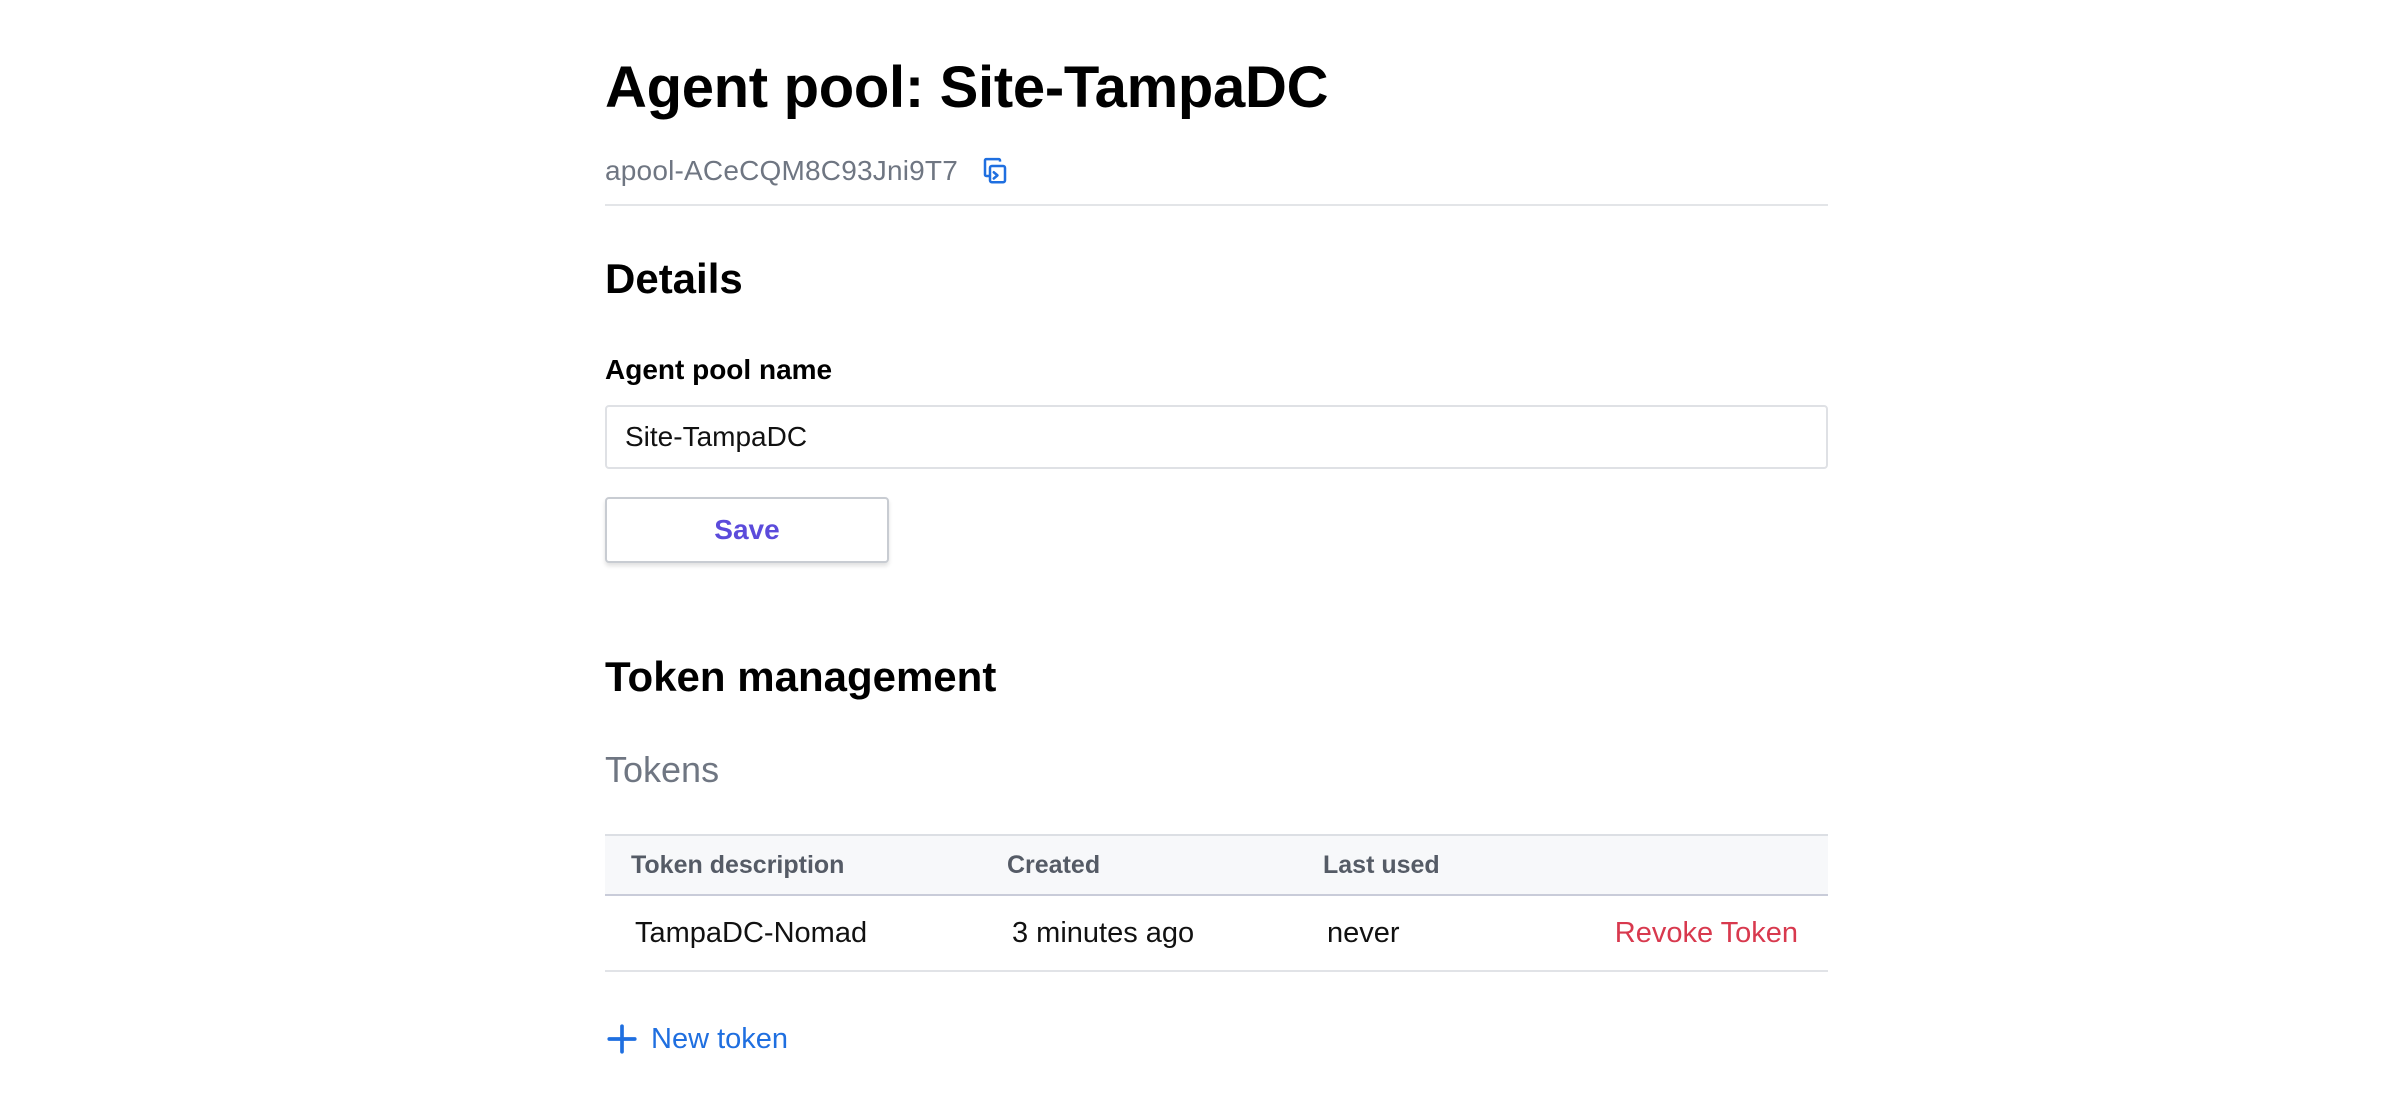  What do you see at coordinates (751, 933) in the screenshot?
I see `token-description-cell: TampaDC-Nomad` at bounding box center [751, 933].